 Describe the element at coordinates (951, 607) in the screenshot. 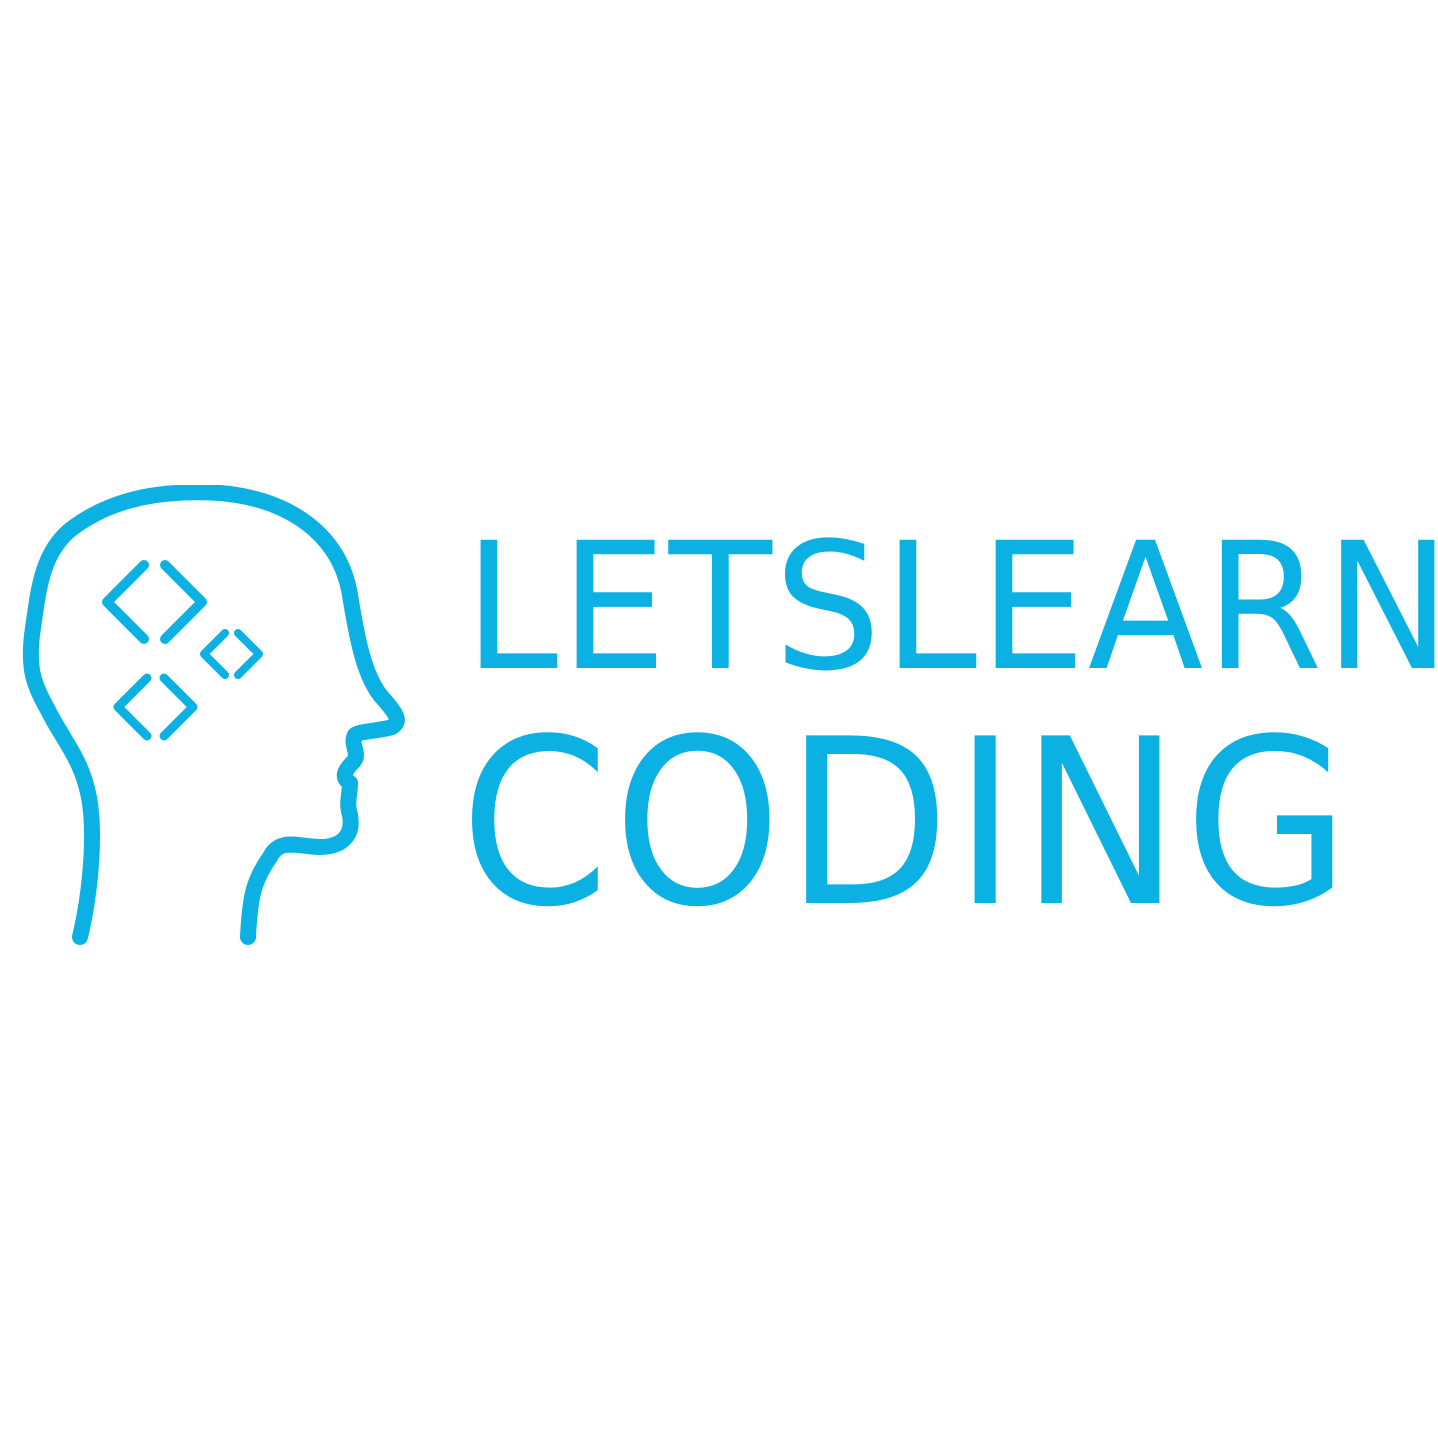

I see `wordmark-line-letslearn: LETSLEARN` at that location.